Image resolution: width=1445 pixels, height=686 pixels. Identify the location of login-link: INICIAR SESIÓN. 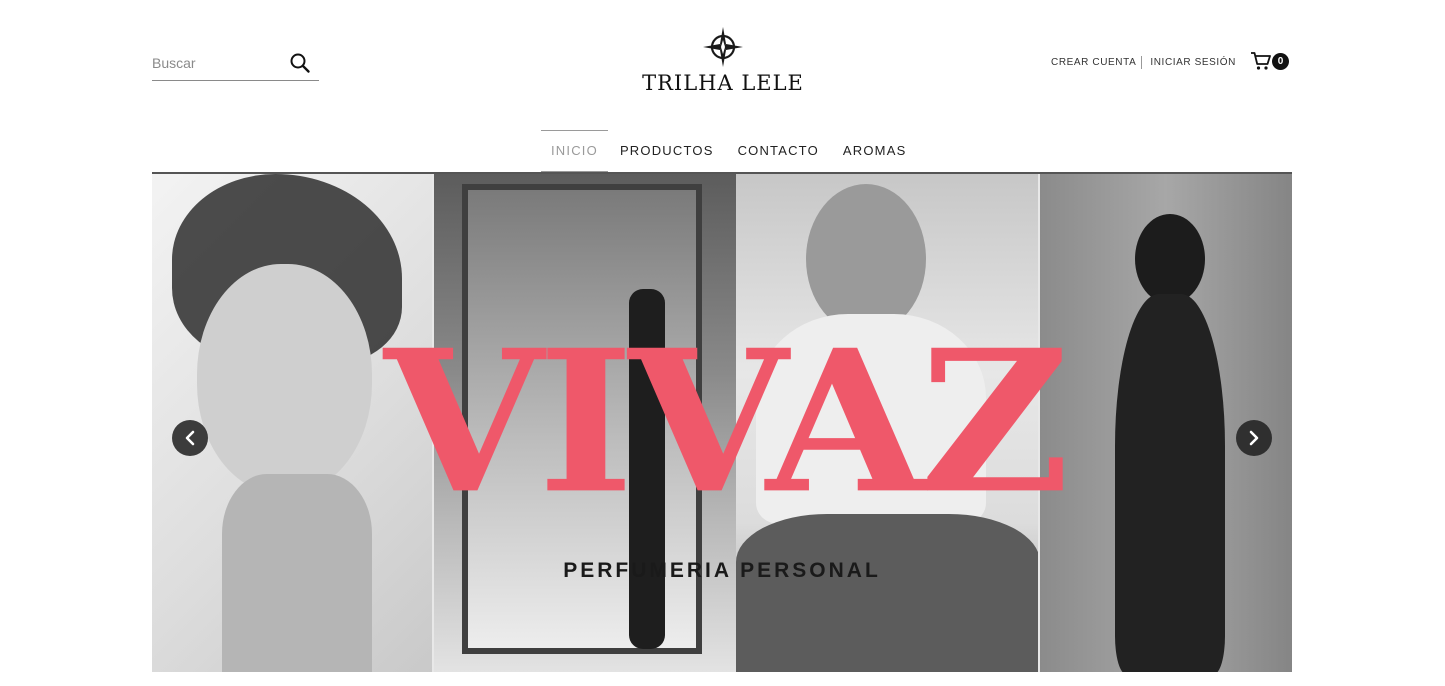
(1193, 62).